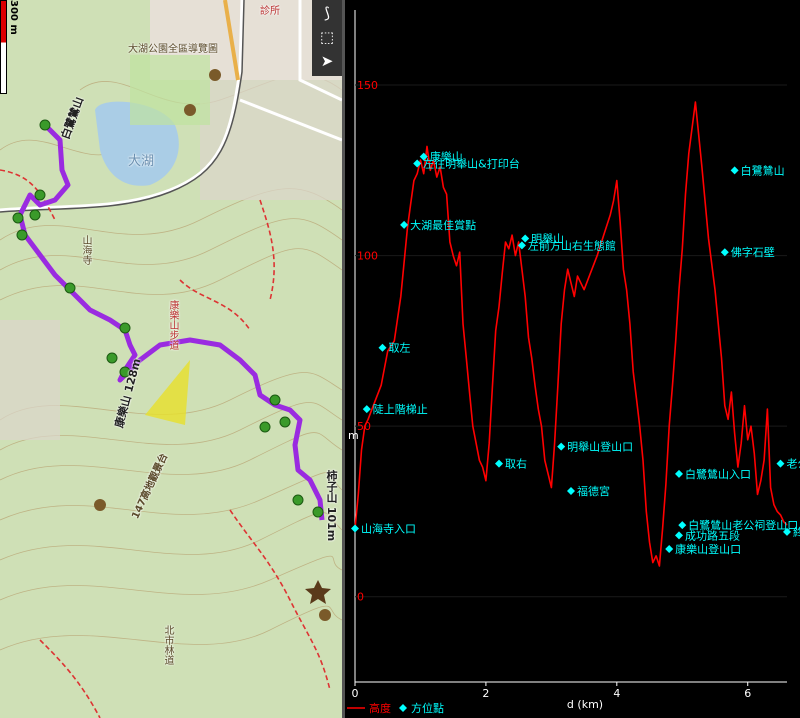 The image size is (800, 718). Describe the element at coordinates (485, 693) in the screenshot. I see `x-tick-label: 2` at that location.